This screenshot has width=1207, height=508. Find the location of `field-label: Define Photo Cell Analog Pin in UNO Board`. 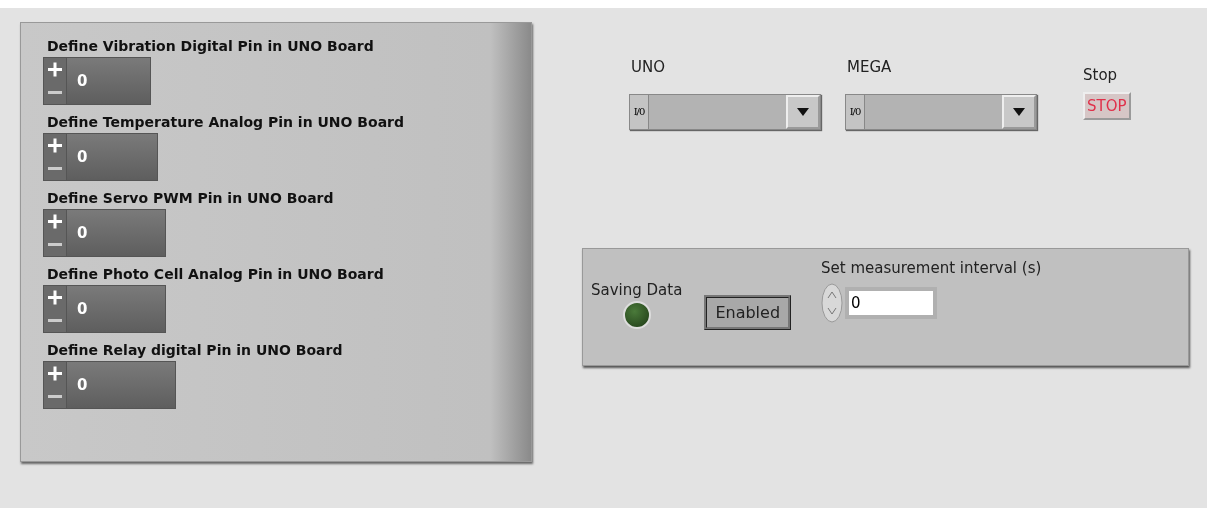

field-label: Define Photo Cell Analog Pin in UNO Board is located at coordinates (216, 274).